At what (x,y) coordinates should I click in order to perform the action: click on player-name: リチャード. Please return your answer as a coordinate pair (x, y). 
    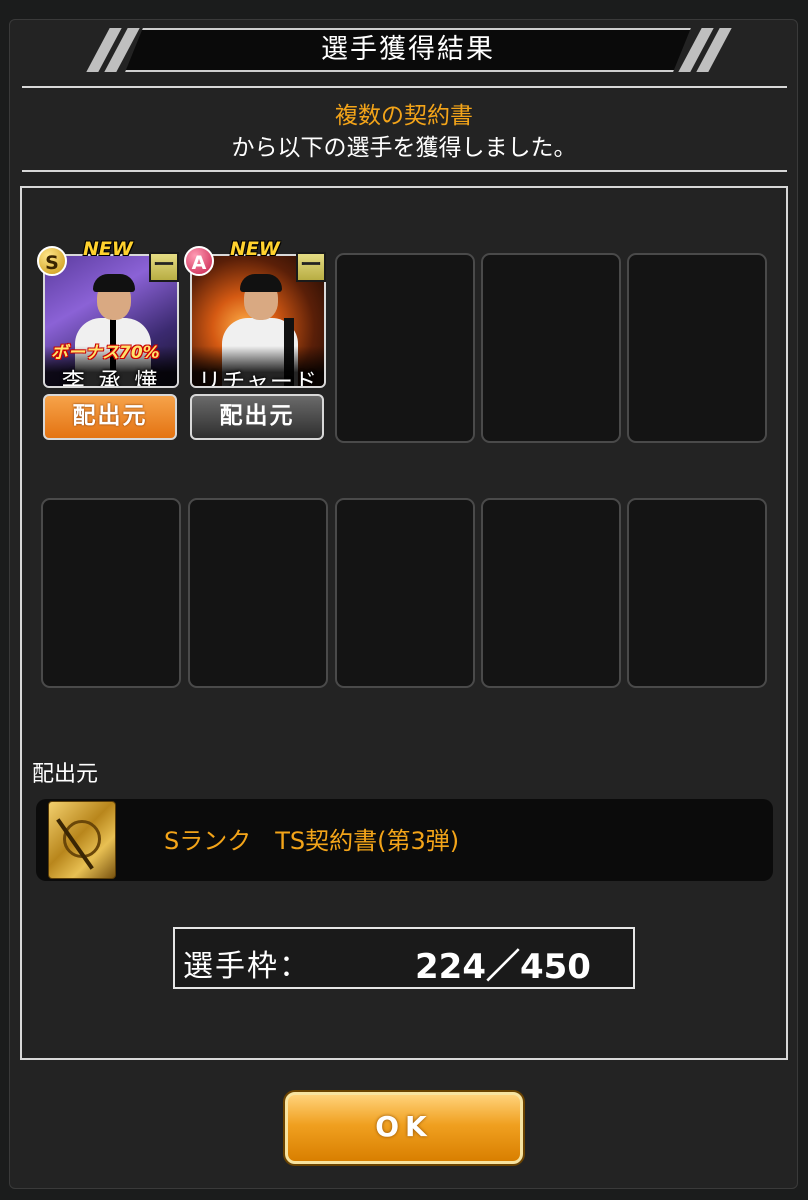
    Looking at the image, I should click on (258, 378).